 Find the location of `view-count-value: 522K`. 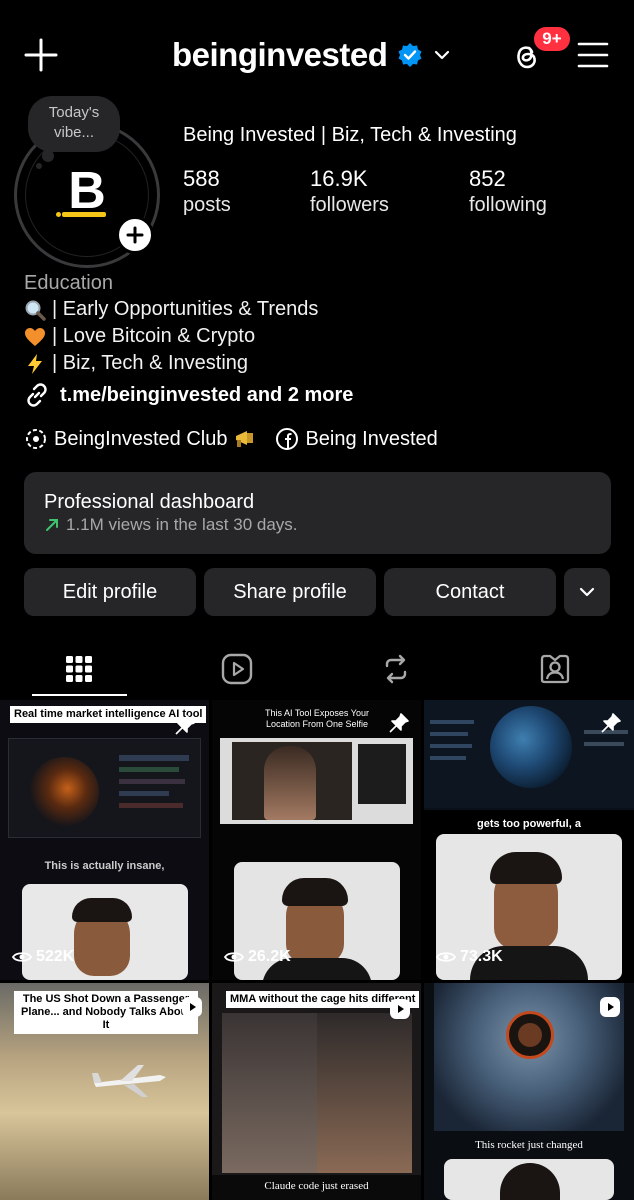

view-count-value: 522K is located at coordinates (55, 956).